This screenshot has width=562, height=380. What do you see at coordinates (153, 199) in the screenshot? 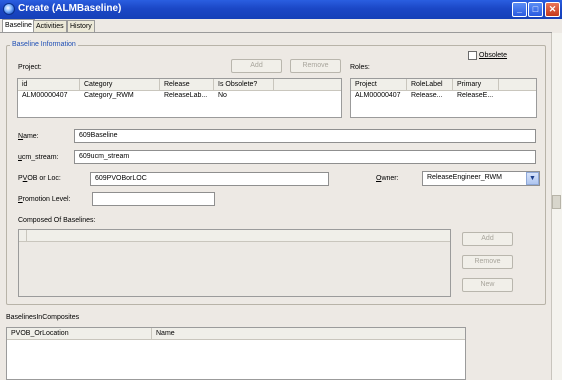
I see `promotion-level-field` at bounding box center [153, 199].